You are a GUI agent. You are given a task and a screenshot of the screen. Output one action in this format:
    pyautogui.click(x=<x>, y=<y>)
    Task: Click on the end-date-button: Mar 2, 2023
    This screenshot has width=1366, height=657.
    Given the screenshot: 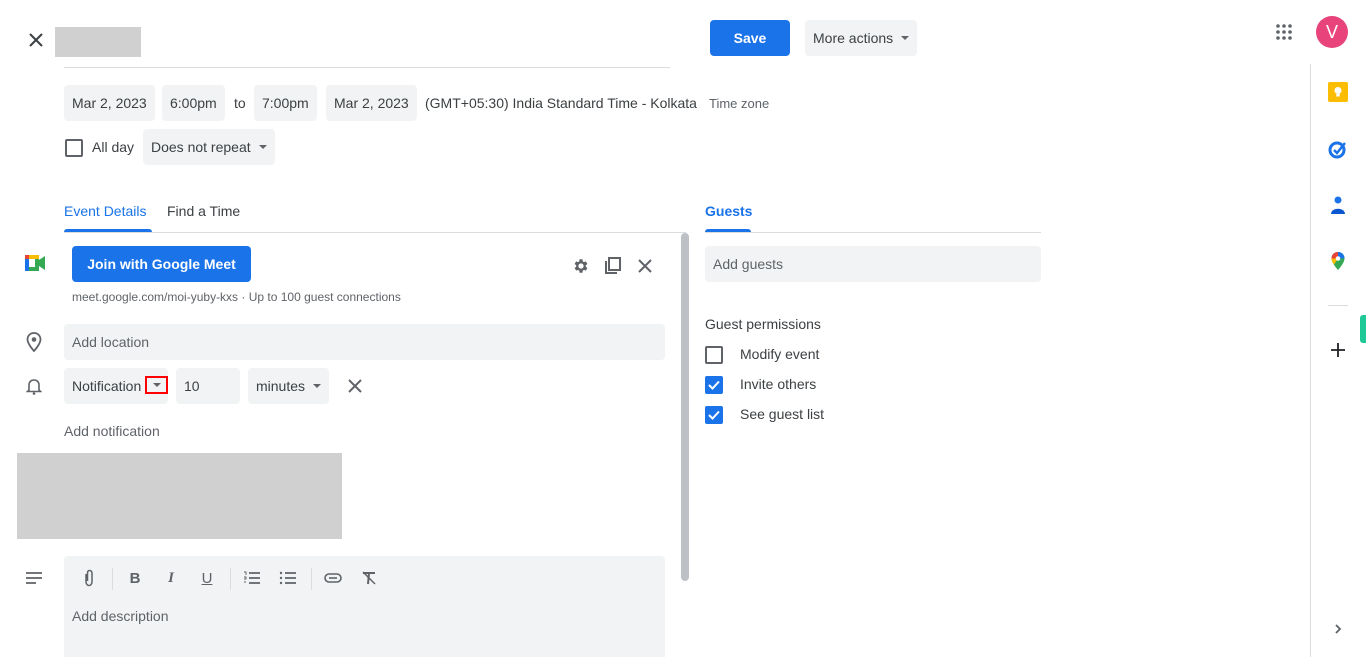 What is the action you would take?
    pyautogui.click(x=371, y=103)
    